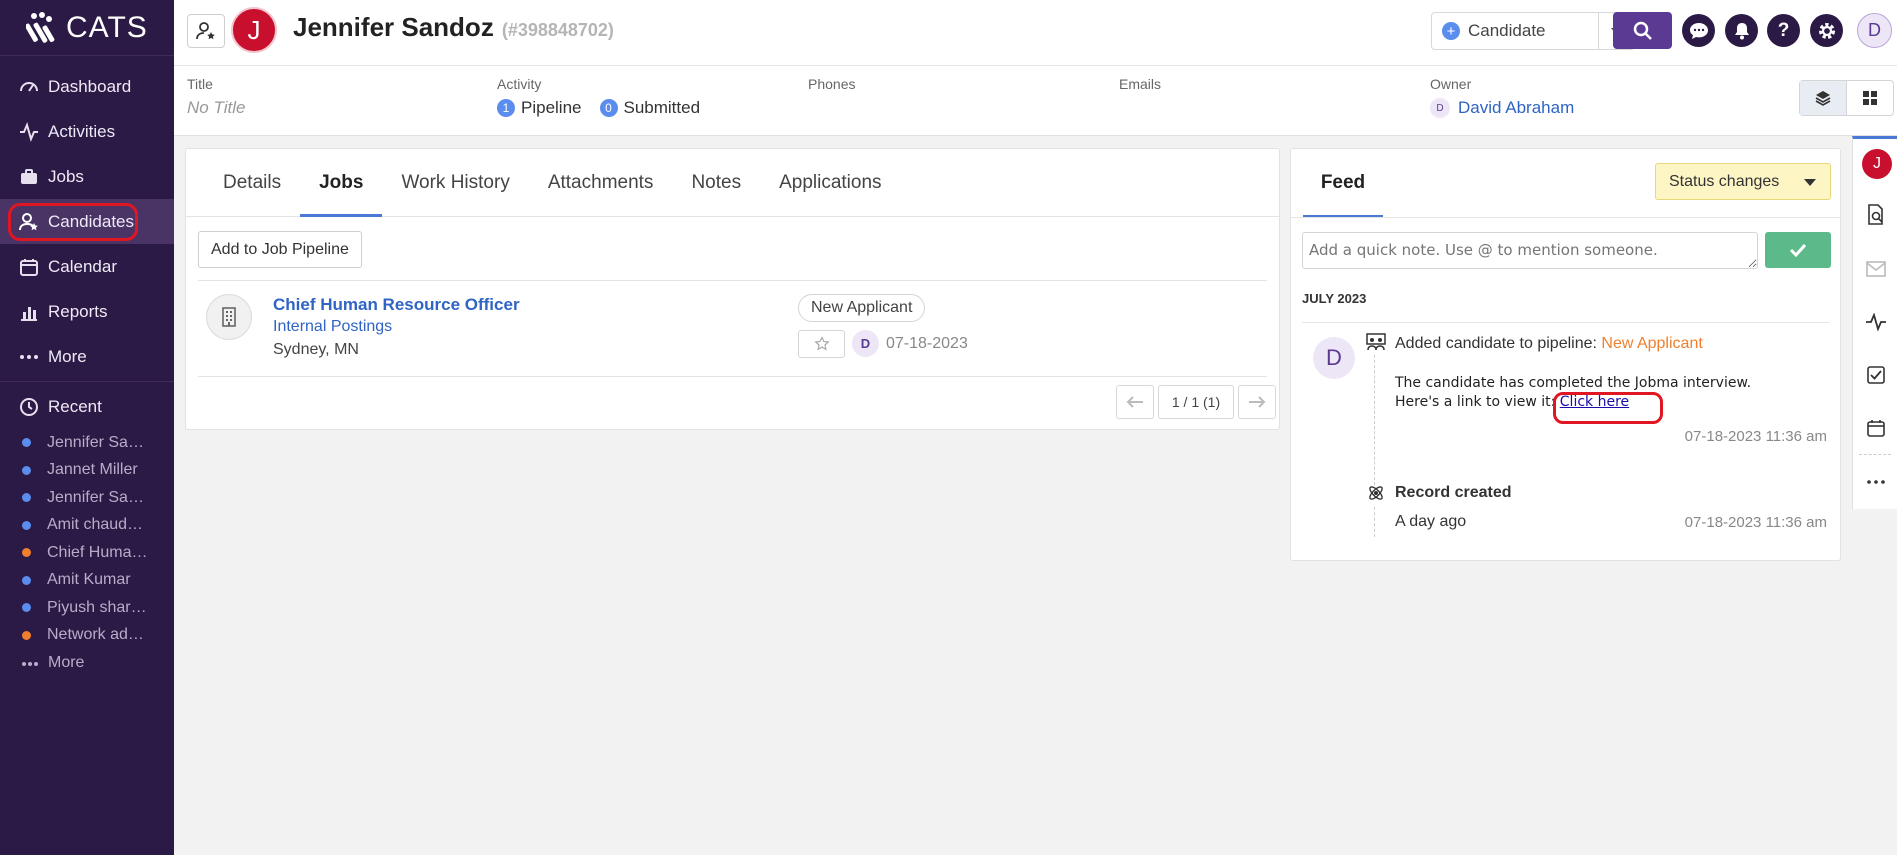  I want to click on rail-avatar: J, so click(1877, 164).